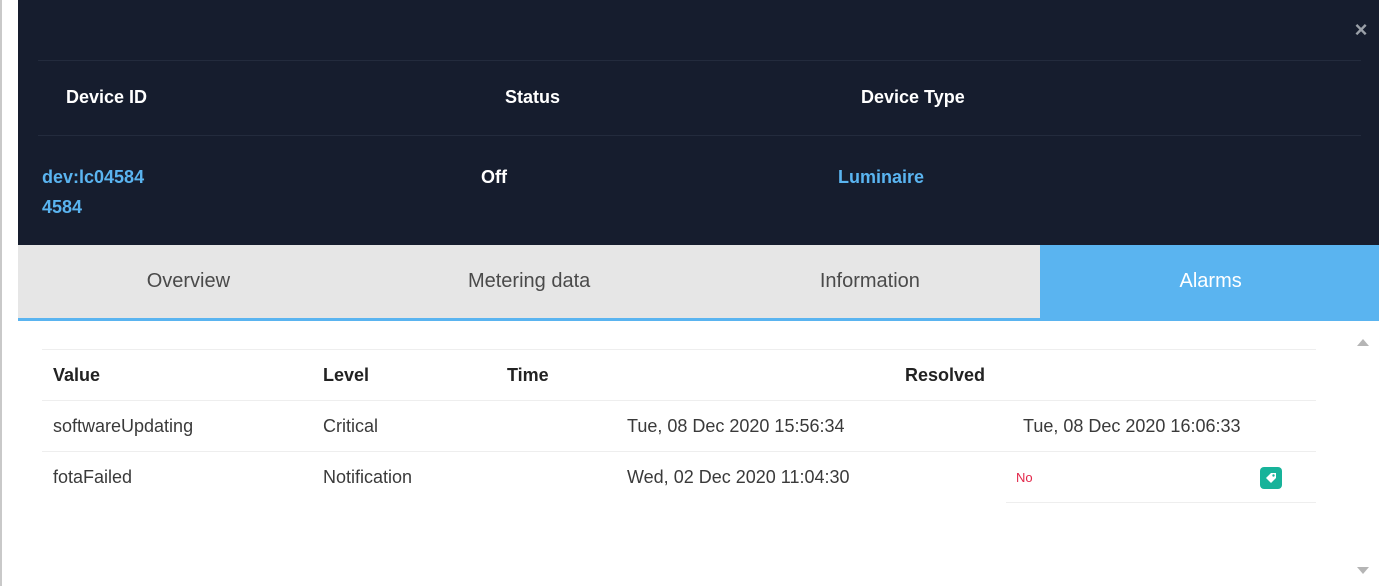 The height and width of the screenshot is (586, 1379). What do you see at coordinates (533, 97) in the screenshot?
I see `status-heading: Status` at bounding box center [533, 97].